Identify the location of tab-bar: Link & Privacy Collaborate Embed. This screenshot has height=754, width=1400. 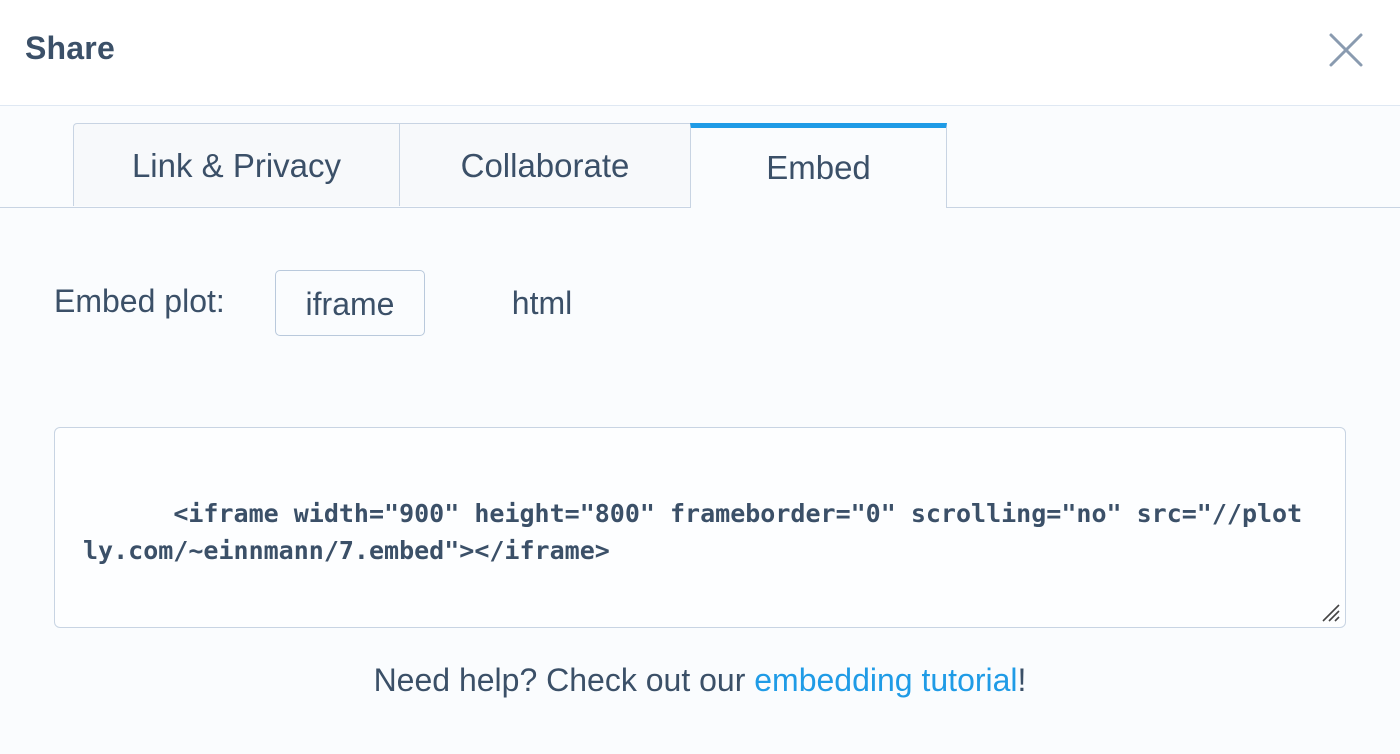
(700, 157).